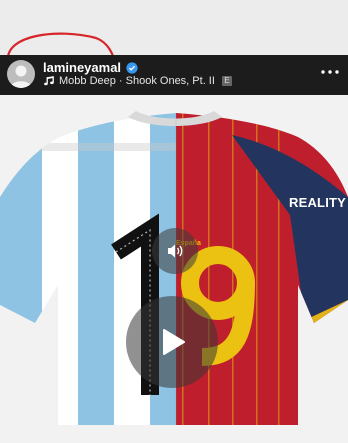  What do you see at coordinates (226, 81) in the screenshot?
I see `explicit-badge: E` at bounding box center [226, 81].